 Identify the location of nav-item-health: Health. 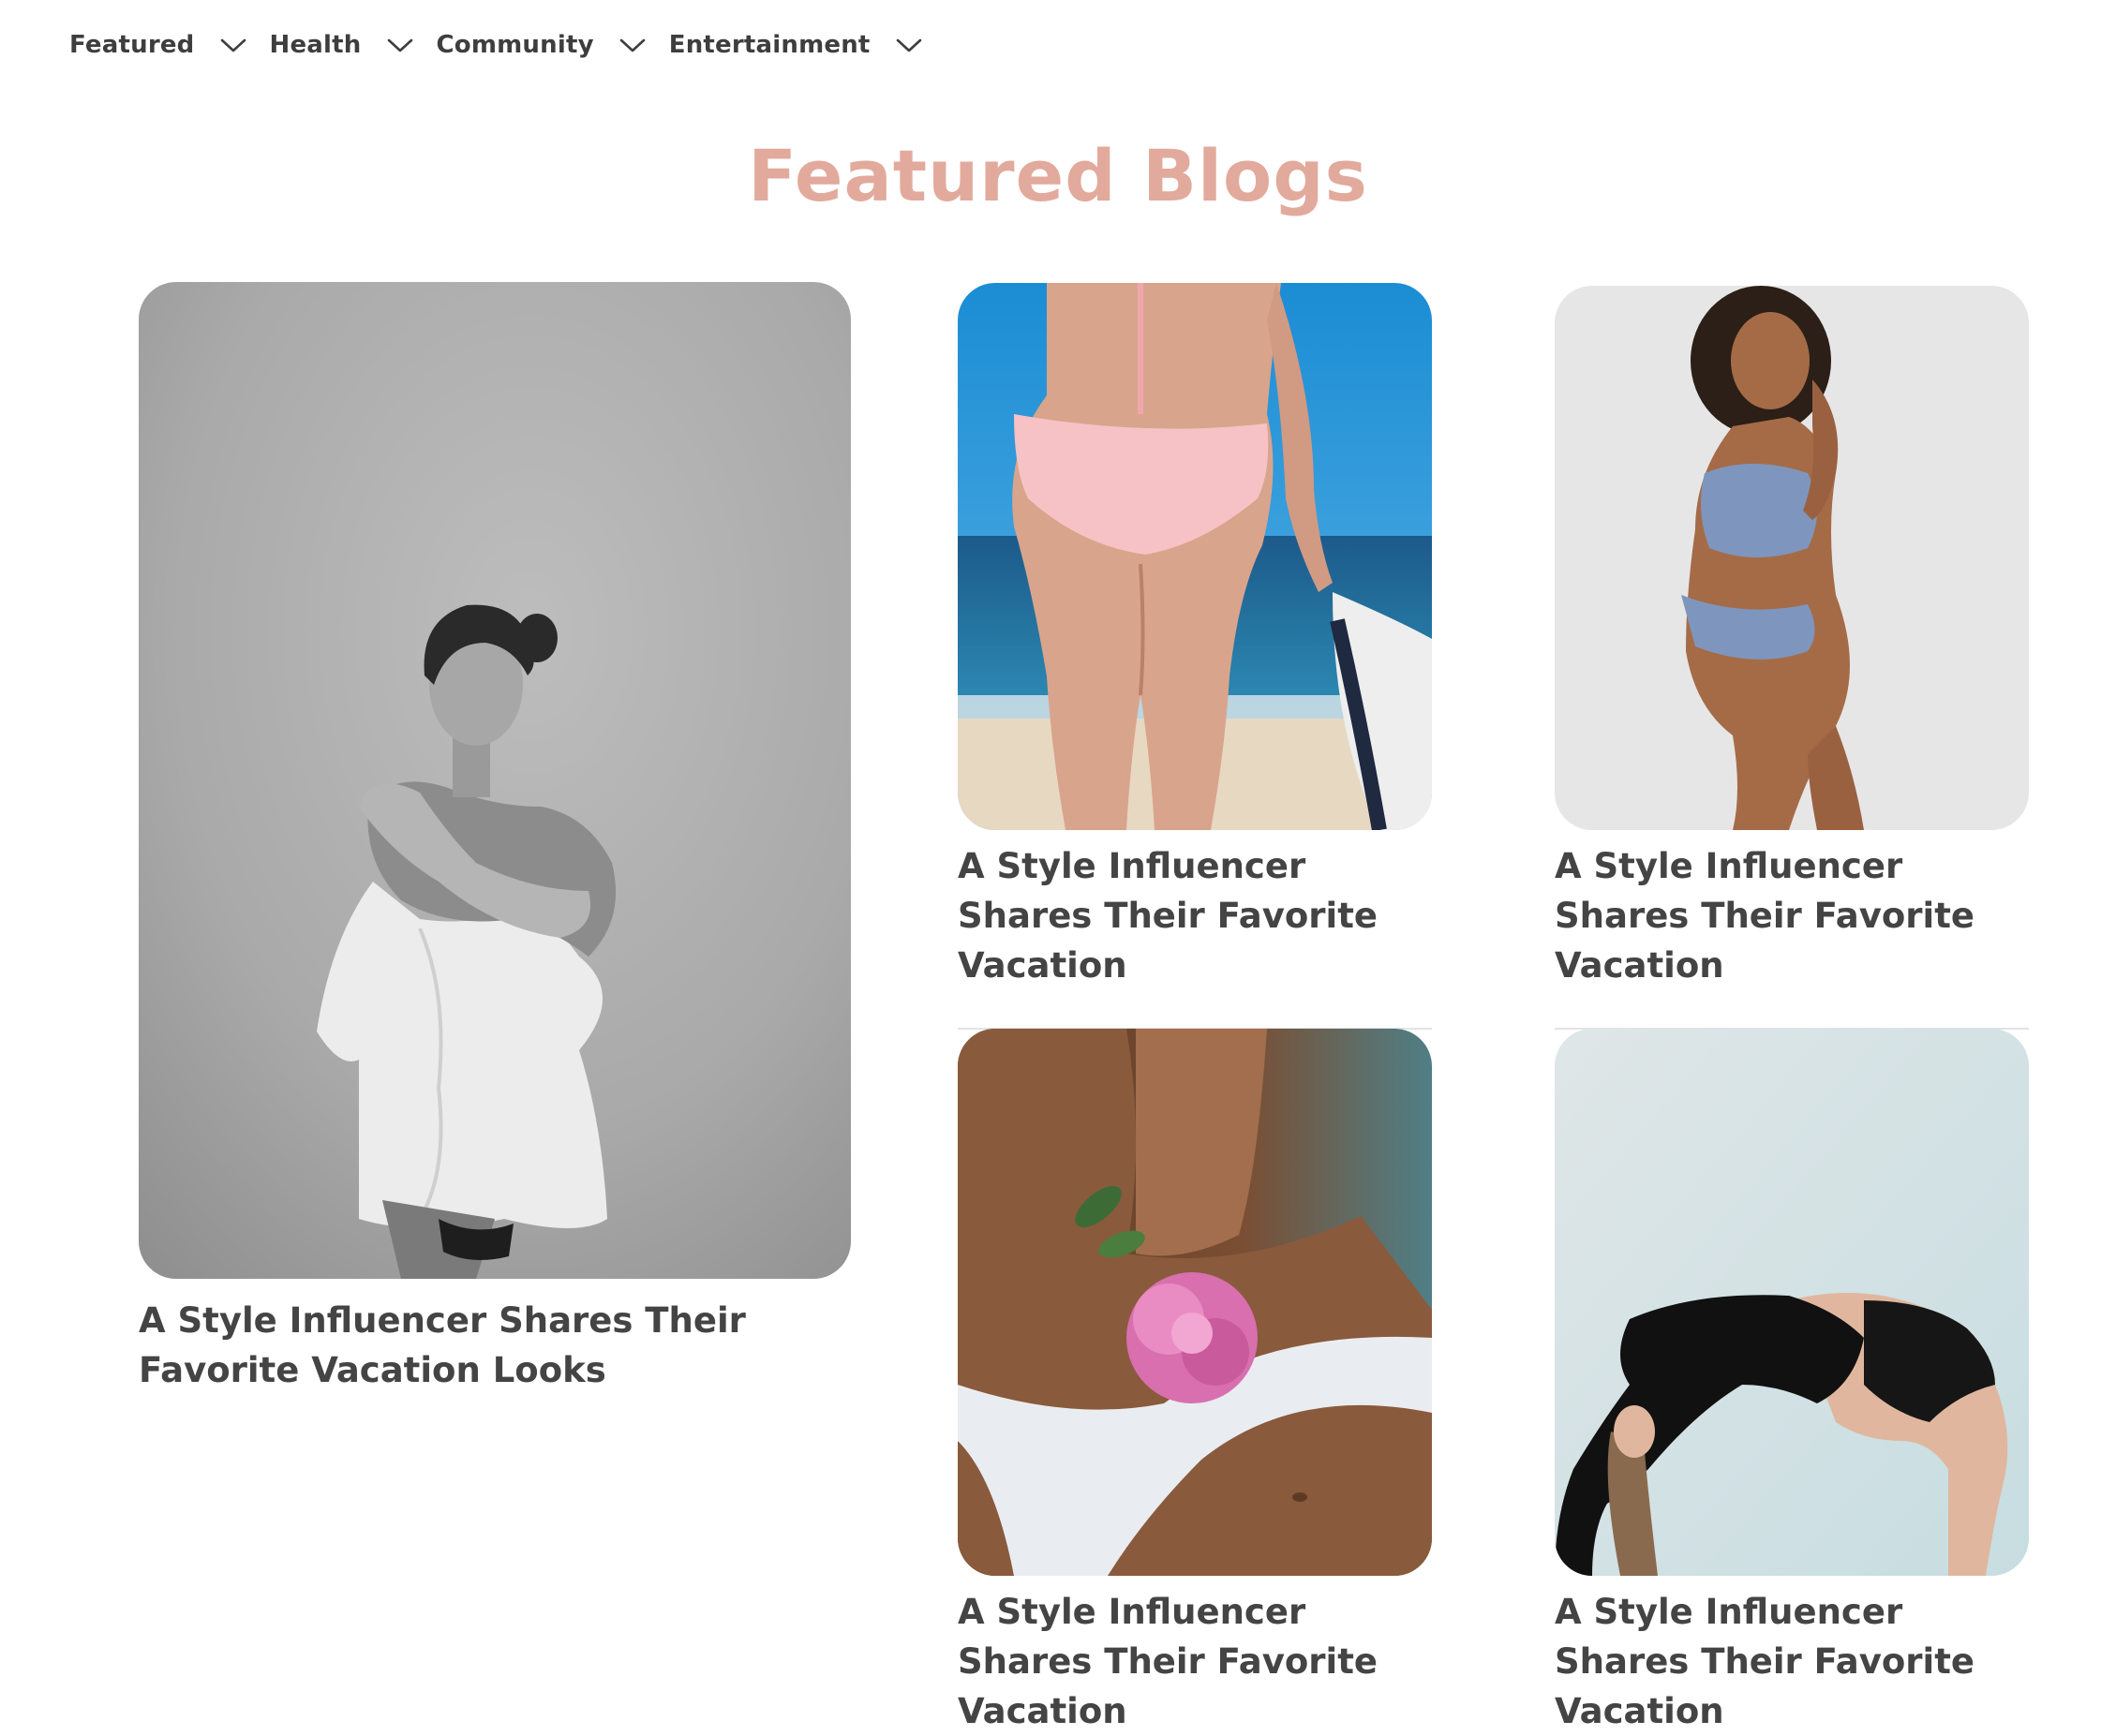
(354, 45).